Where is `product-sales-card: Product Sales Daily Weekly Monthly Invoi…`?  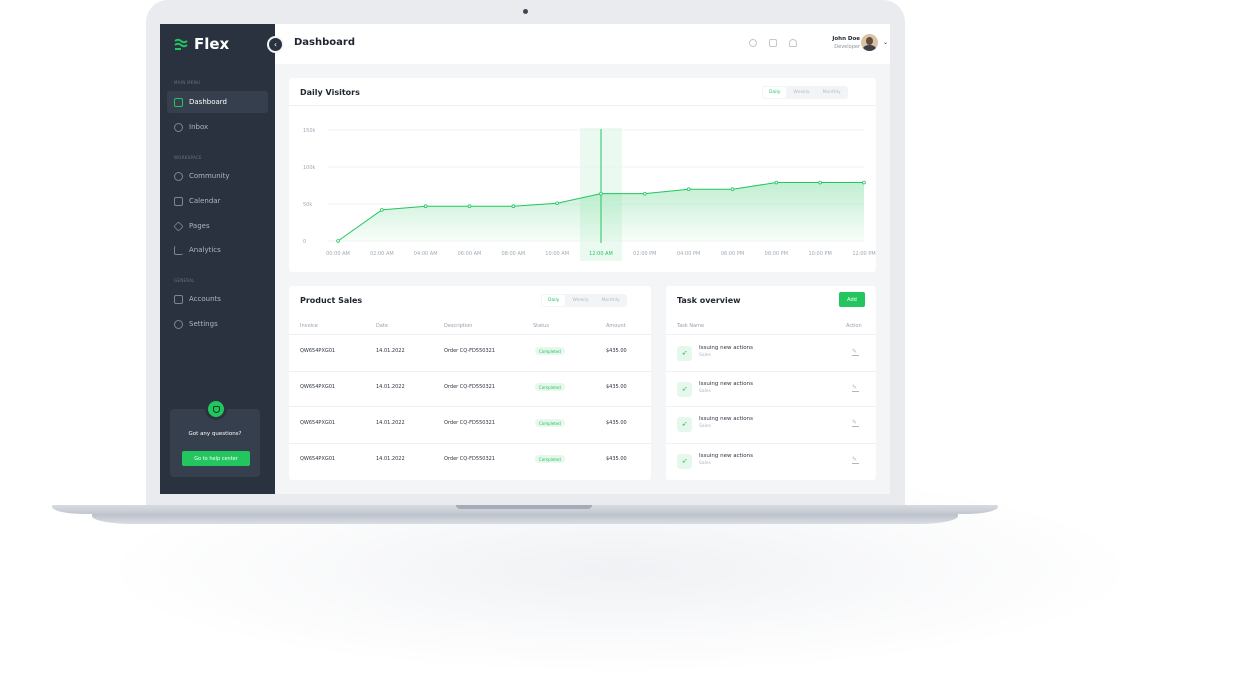 product-sales-card: Product Sales Daily Weekly Monthly Invoi… is located at coordinates (470, 383).